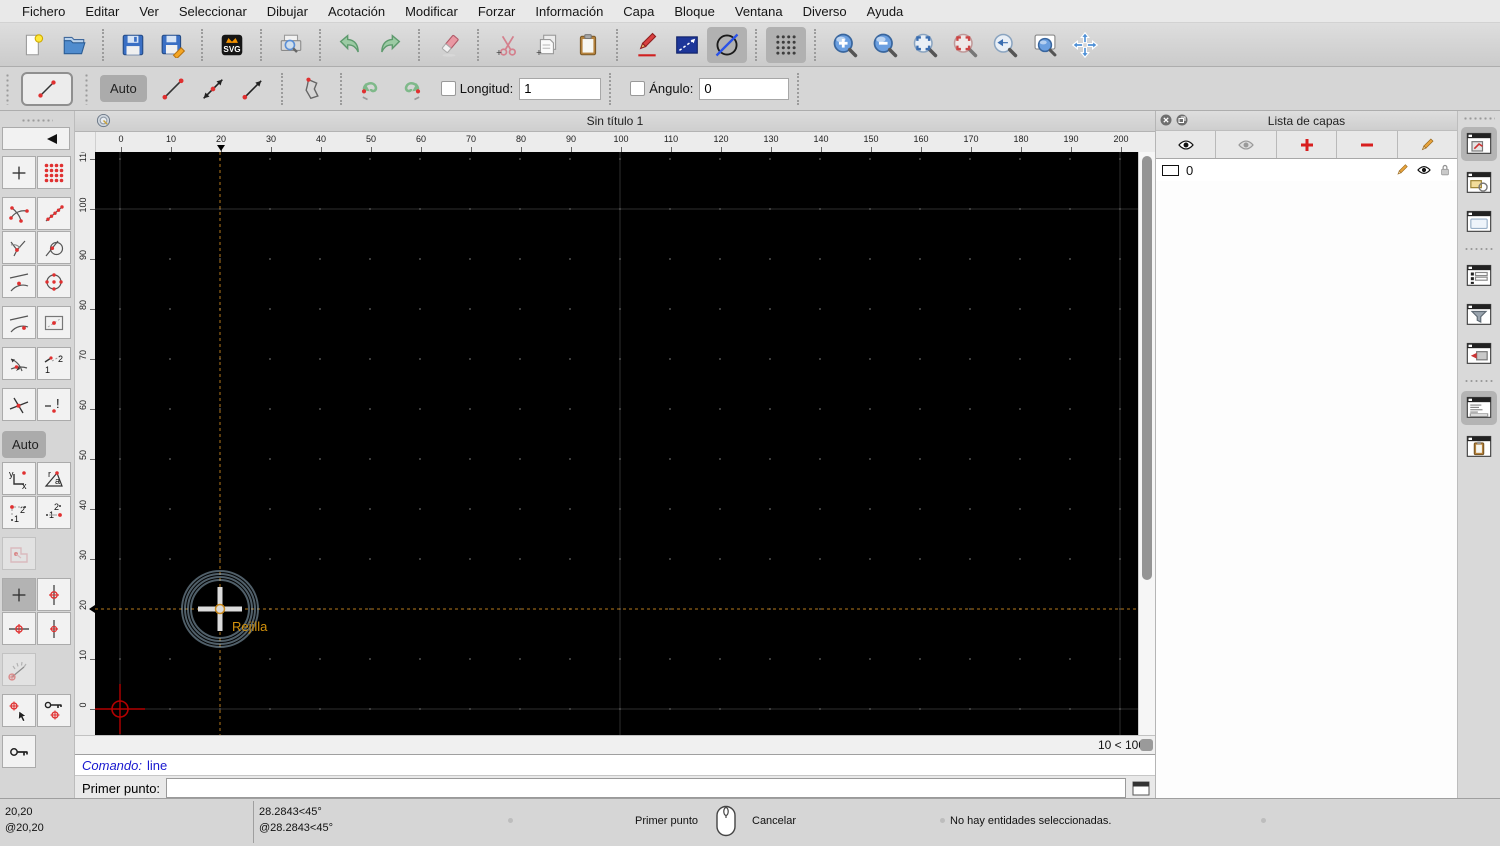 This screenshot has height=846, width=1500. I want to click on restrict-orthogonal-button, so click(54, 628).